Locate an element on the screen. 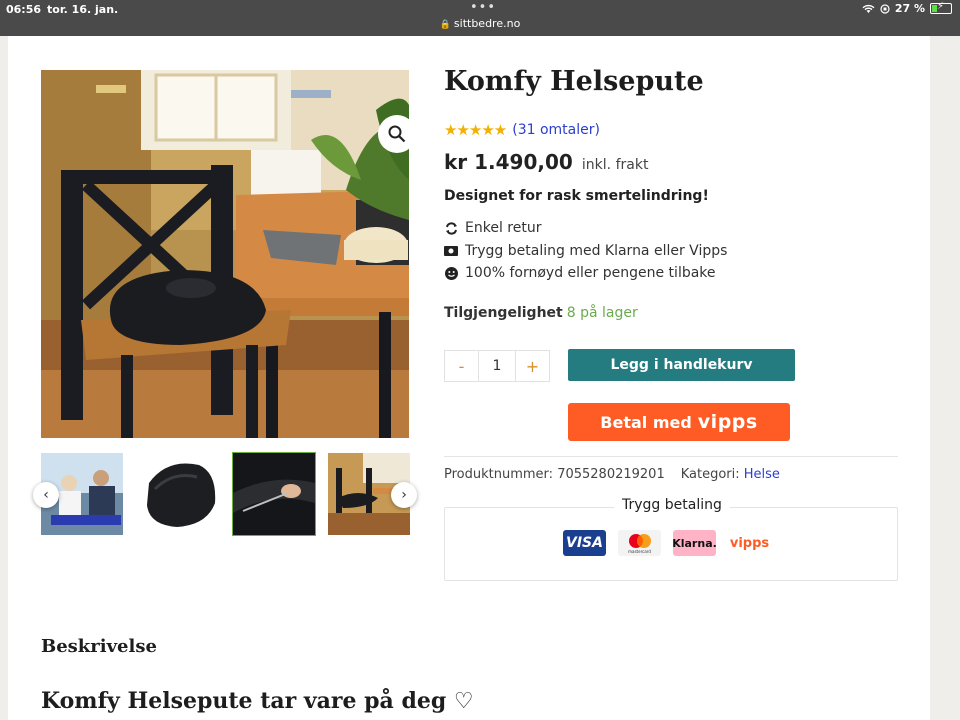 The height and width of the screenshot is (720, 960). description-subheading: Komfy Helsepute tar vare på deg ♡ is located at coordinates (257, 701).